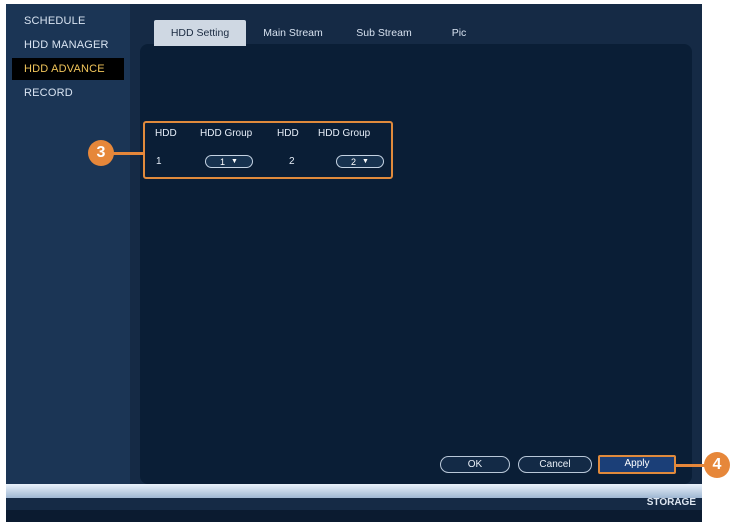 This screenshot has height=526, width=740. What do you see at coordinates (344, 133) in the screenshot?
I see `col-header-hdd-group-2: HDD Group` at bounding box center [344, 133].